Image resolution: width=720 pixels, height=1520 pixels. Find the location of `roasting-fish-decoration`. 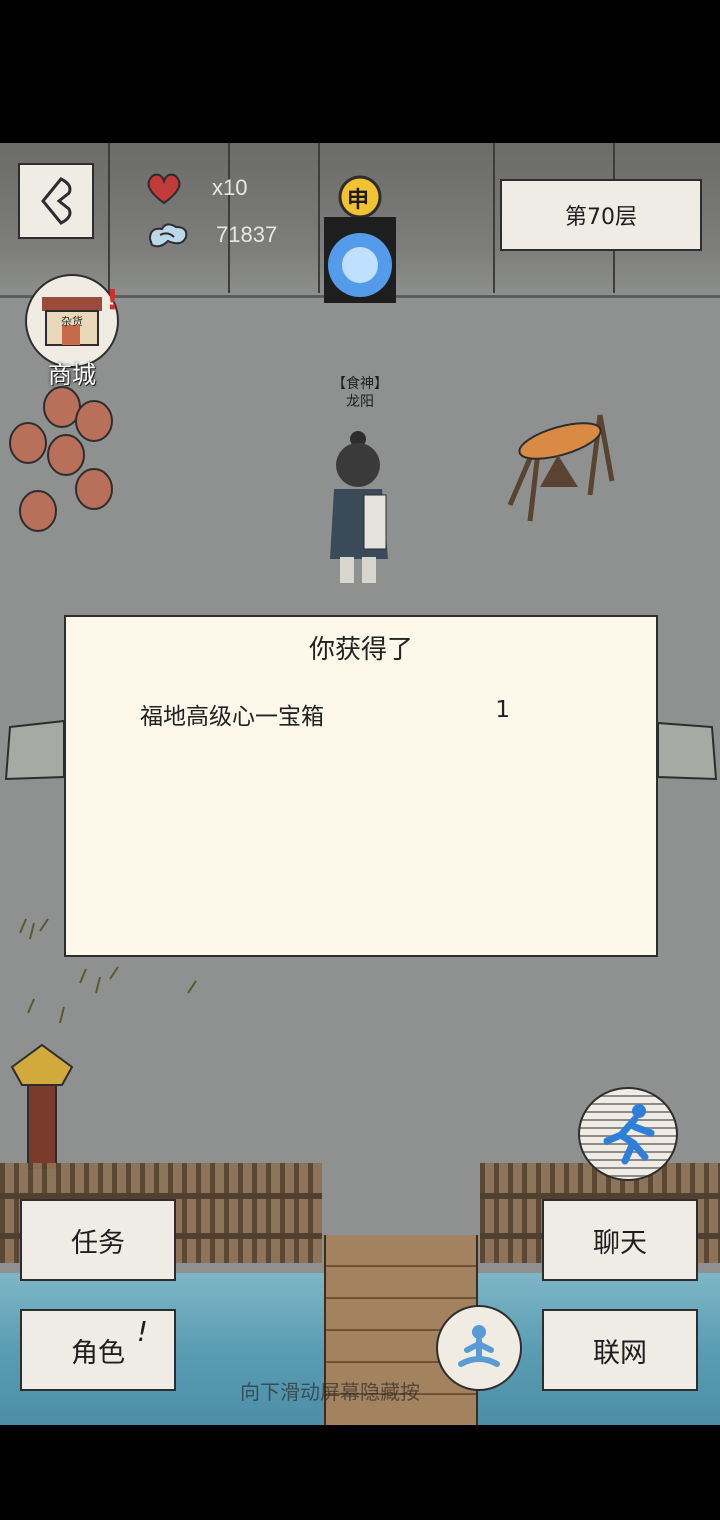

roasting-fish-decoration is located at coordinates (561, 468).